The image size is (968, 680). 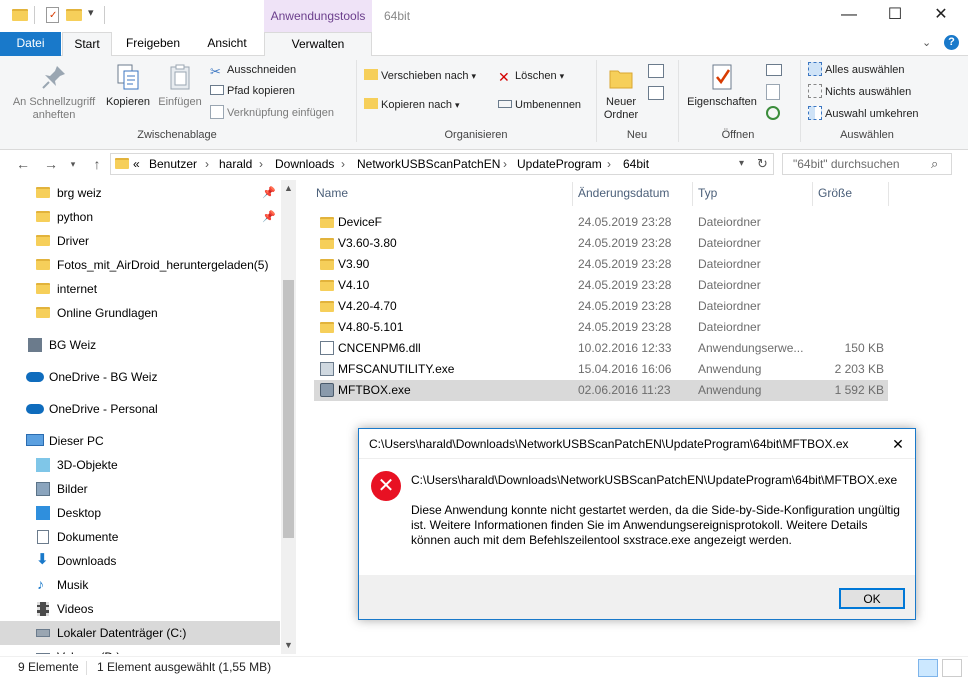 I want to click on nav-item-onedrive-bg-weiz: OneDrive - BG Weiz, so click(x=140, y=377).